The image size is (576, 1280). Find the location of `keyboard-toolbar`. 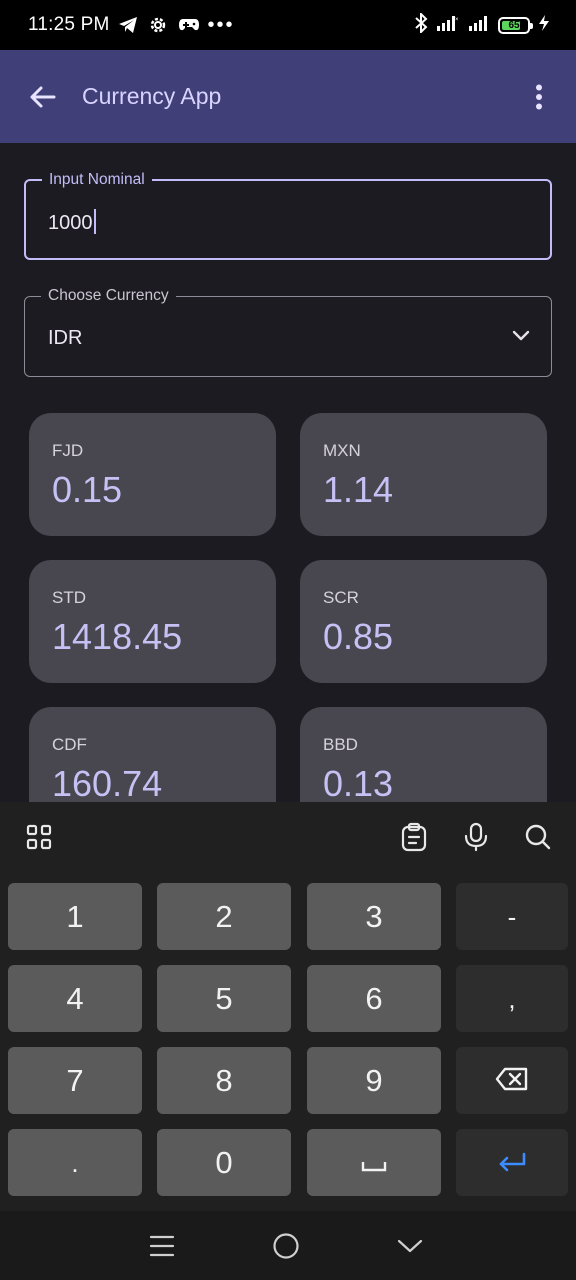

keyboard-toolbar is located at coordinates (288, 838).